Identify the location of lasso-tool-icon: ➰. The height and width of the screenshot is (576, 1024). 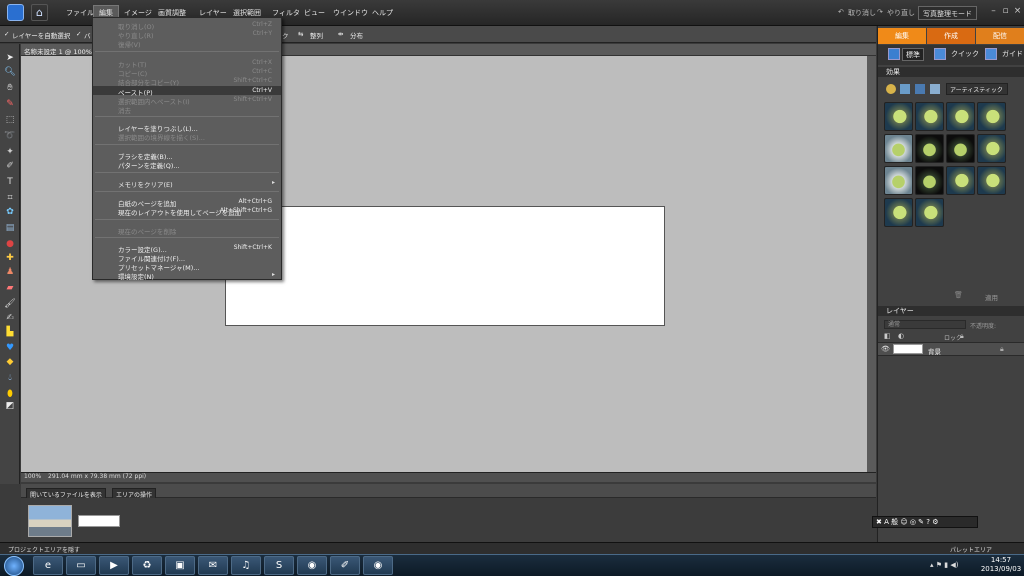
(10, 136).